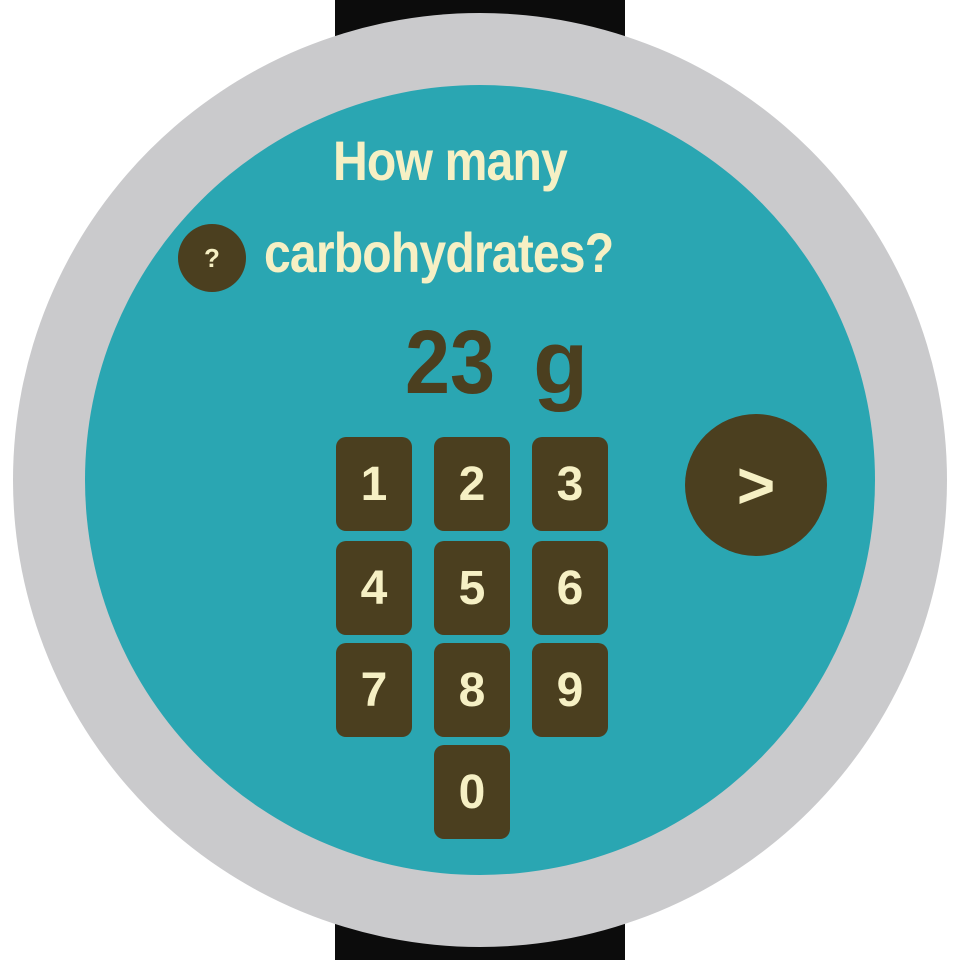 This screenshot has width=960, height=960. What do you see at coordinates (450, 160) in the screenshot?
I see `question-title-line1: How many` at bounding box center [450, 160].